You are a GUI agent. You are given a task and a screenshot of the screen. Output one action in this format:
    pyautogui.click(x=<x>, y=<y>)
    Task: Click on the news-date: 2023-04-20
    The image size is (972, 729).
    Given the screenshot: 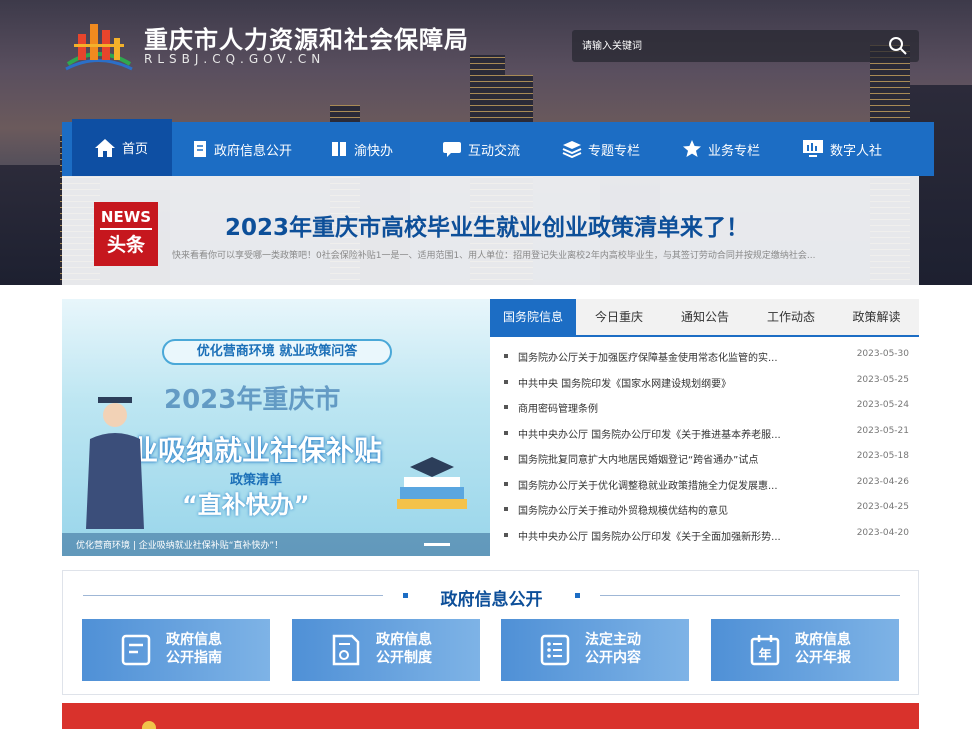 What is the action you would take?
    pyautogui.click(x=882, y=532)
    